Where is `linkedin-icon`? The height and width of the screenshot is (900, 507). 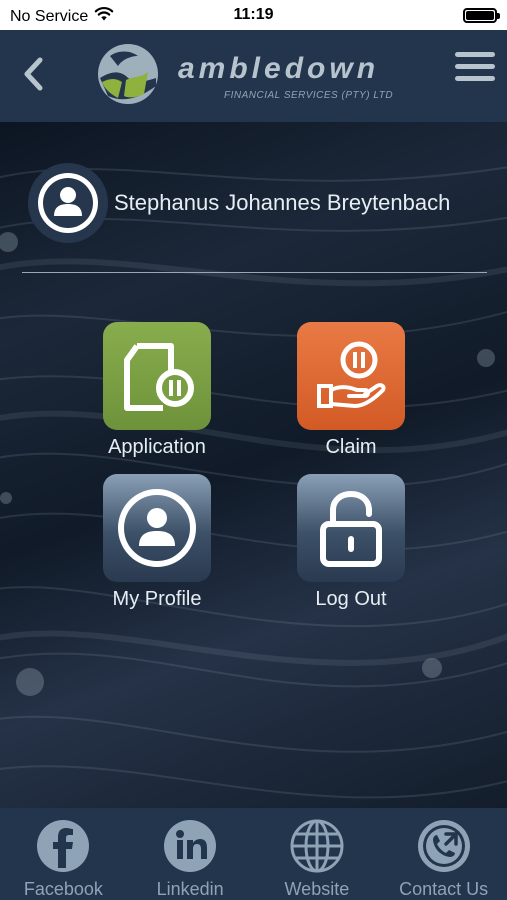 linkedin-icon is located at coordinates (190, 846).